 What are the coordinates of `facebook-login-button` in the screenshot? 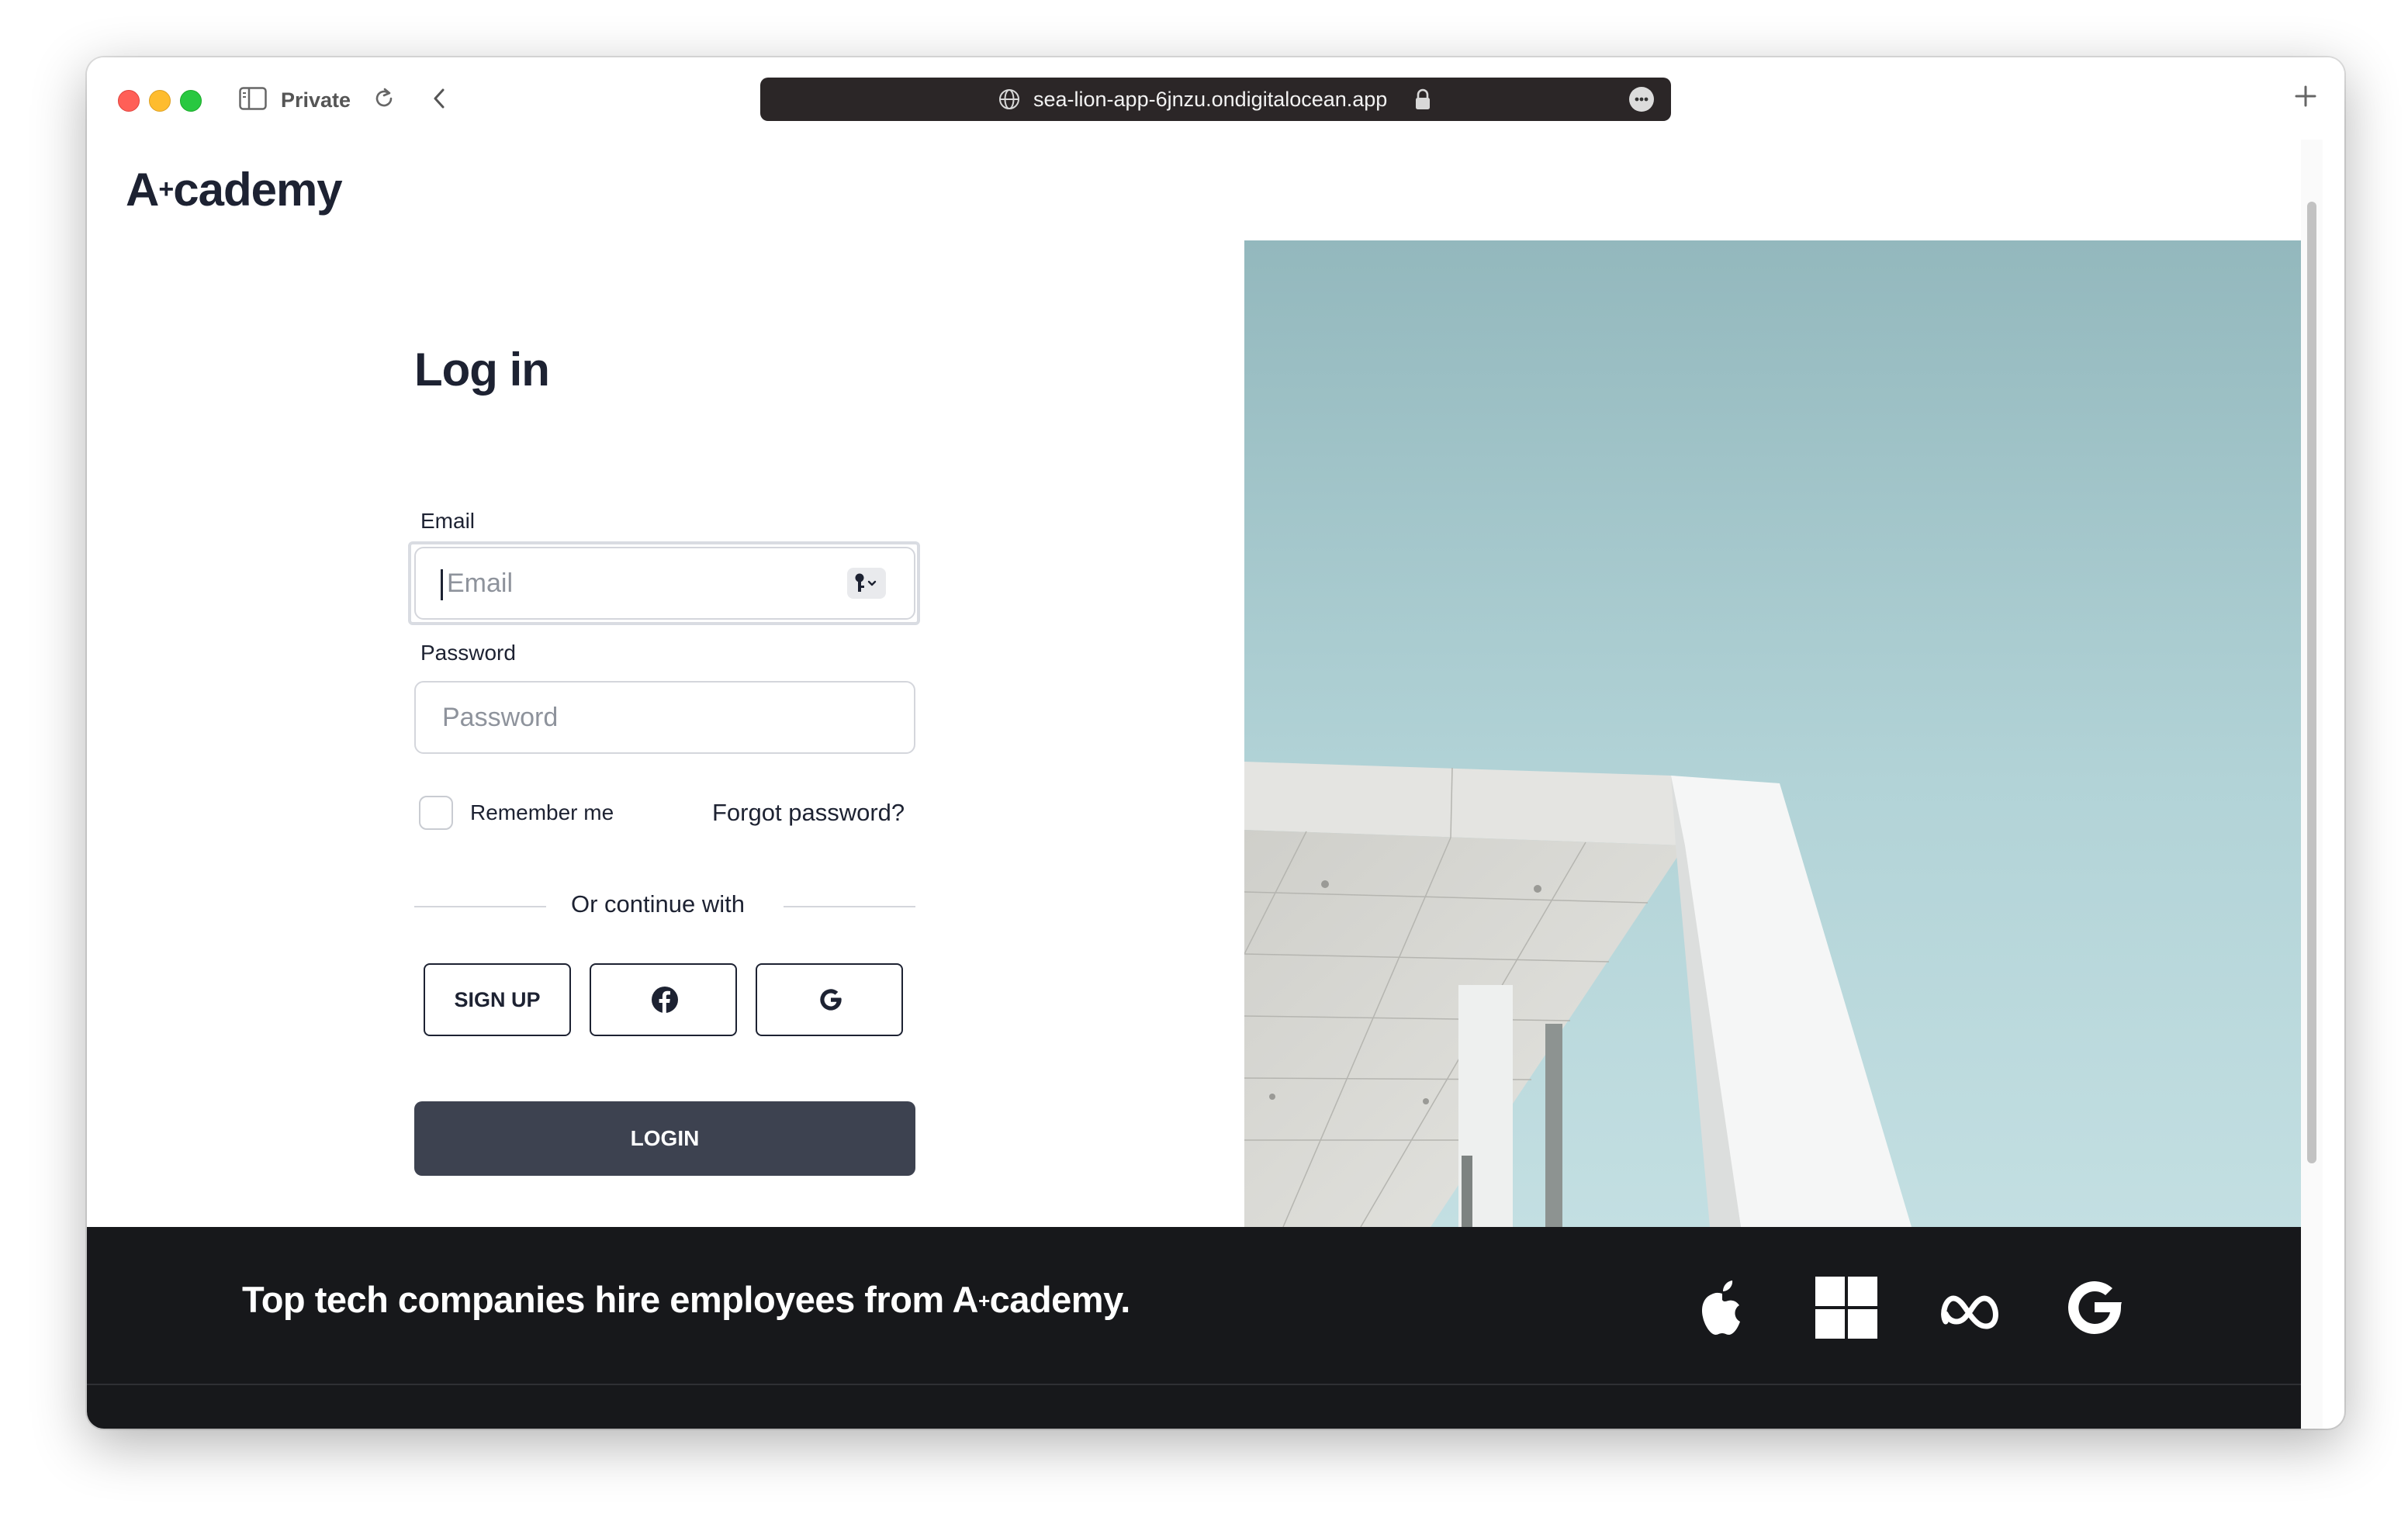 It's located at (663, 999).